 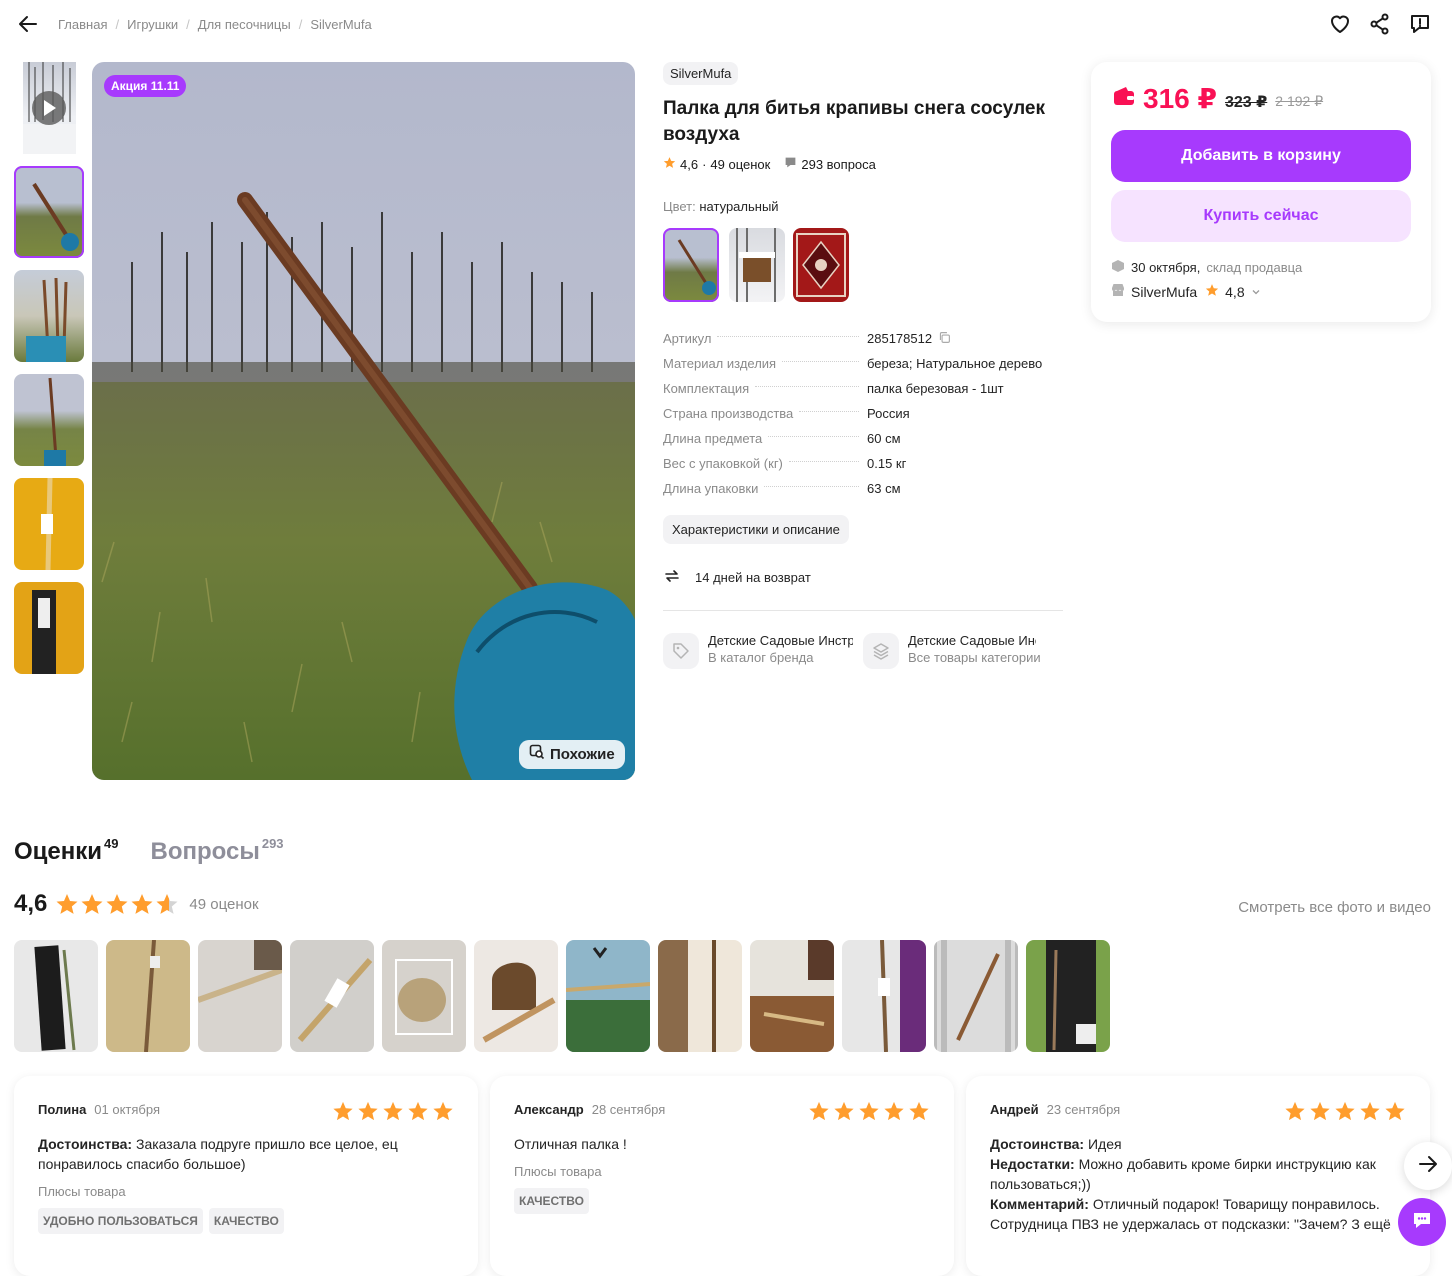 I want to click on tag-icon, so click(x=681, y=651).